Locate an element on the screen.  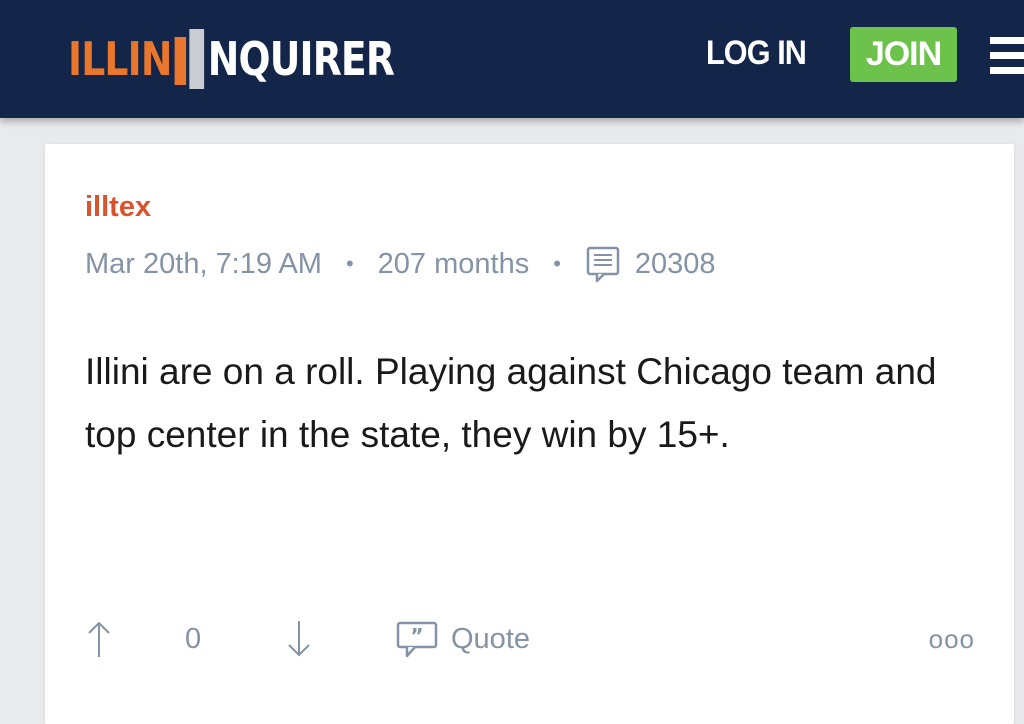
post-count-icon is located at coordinates (603, 264).